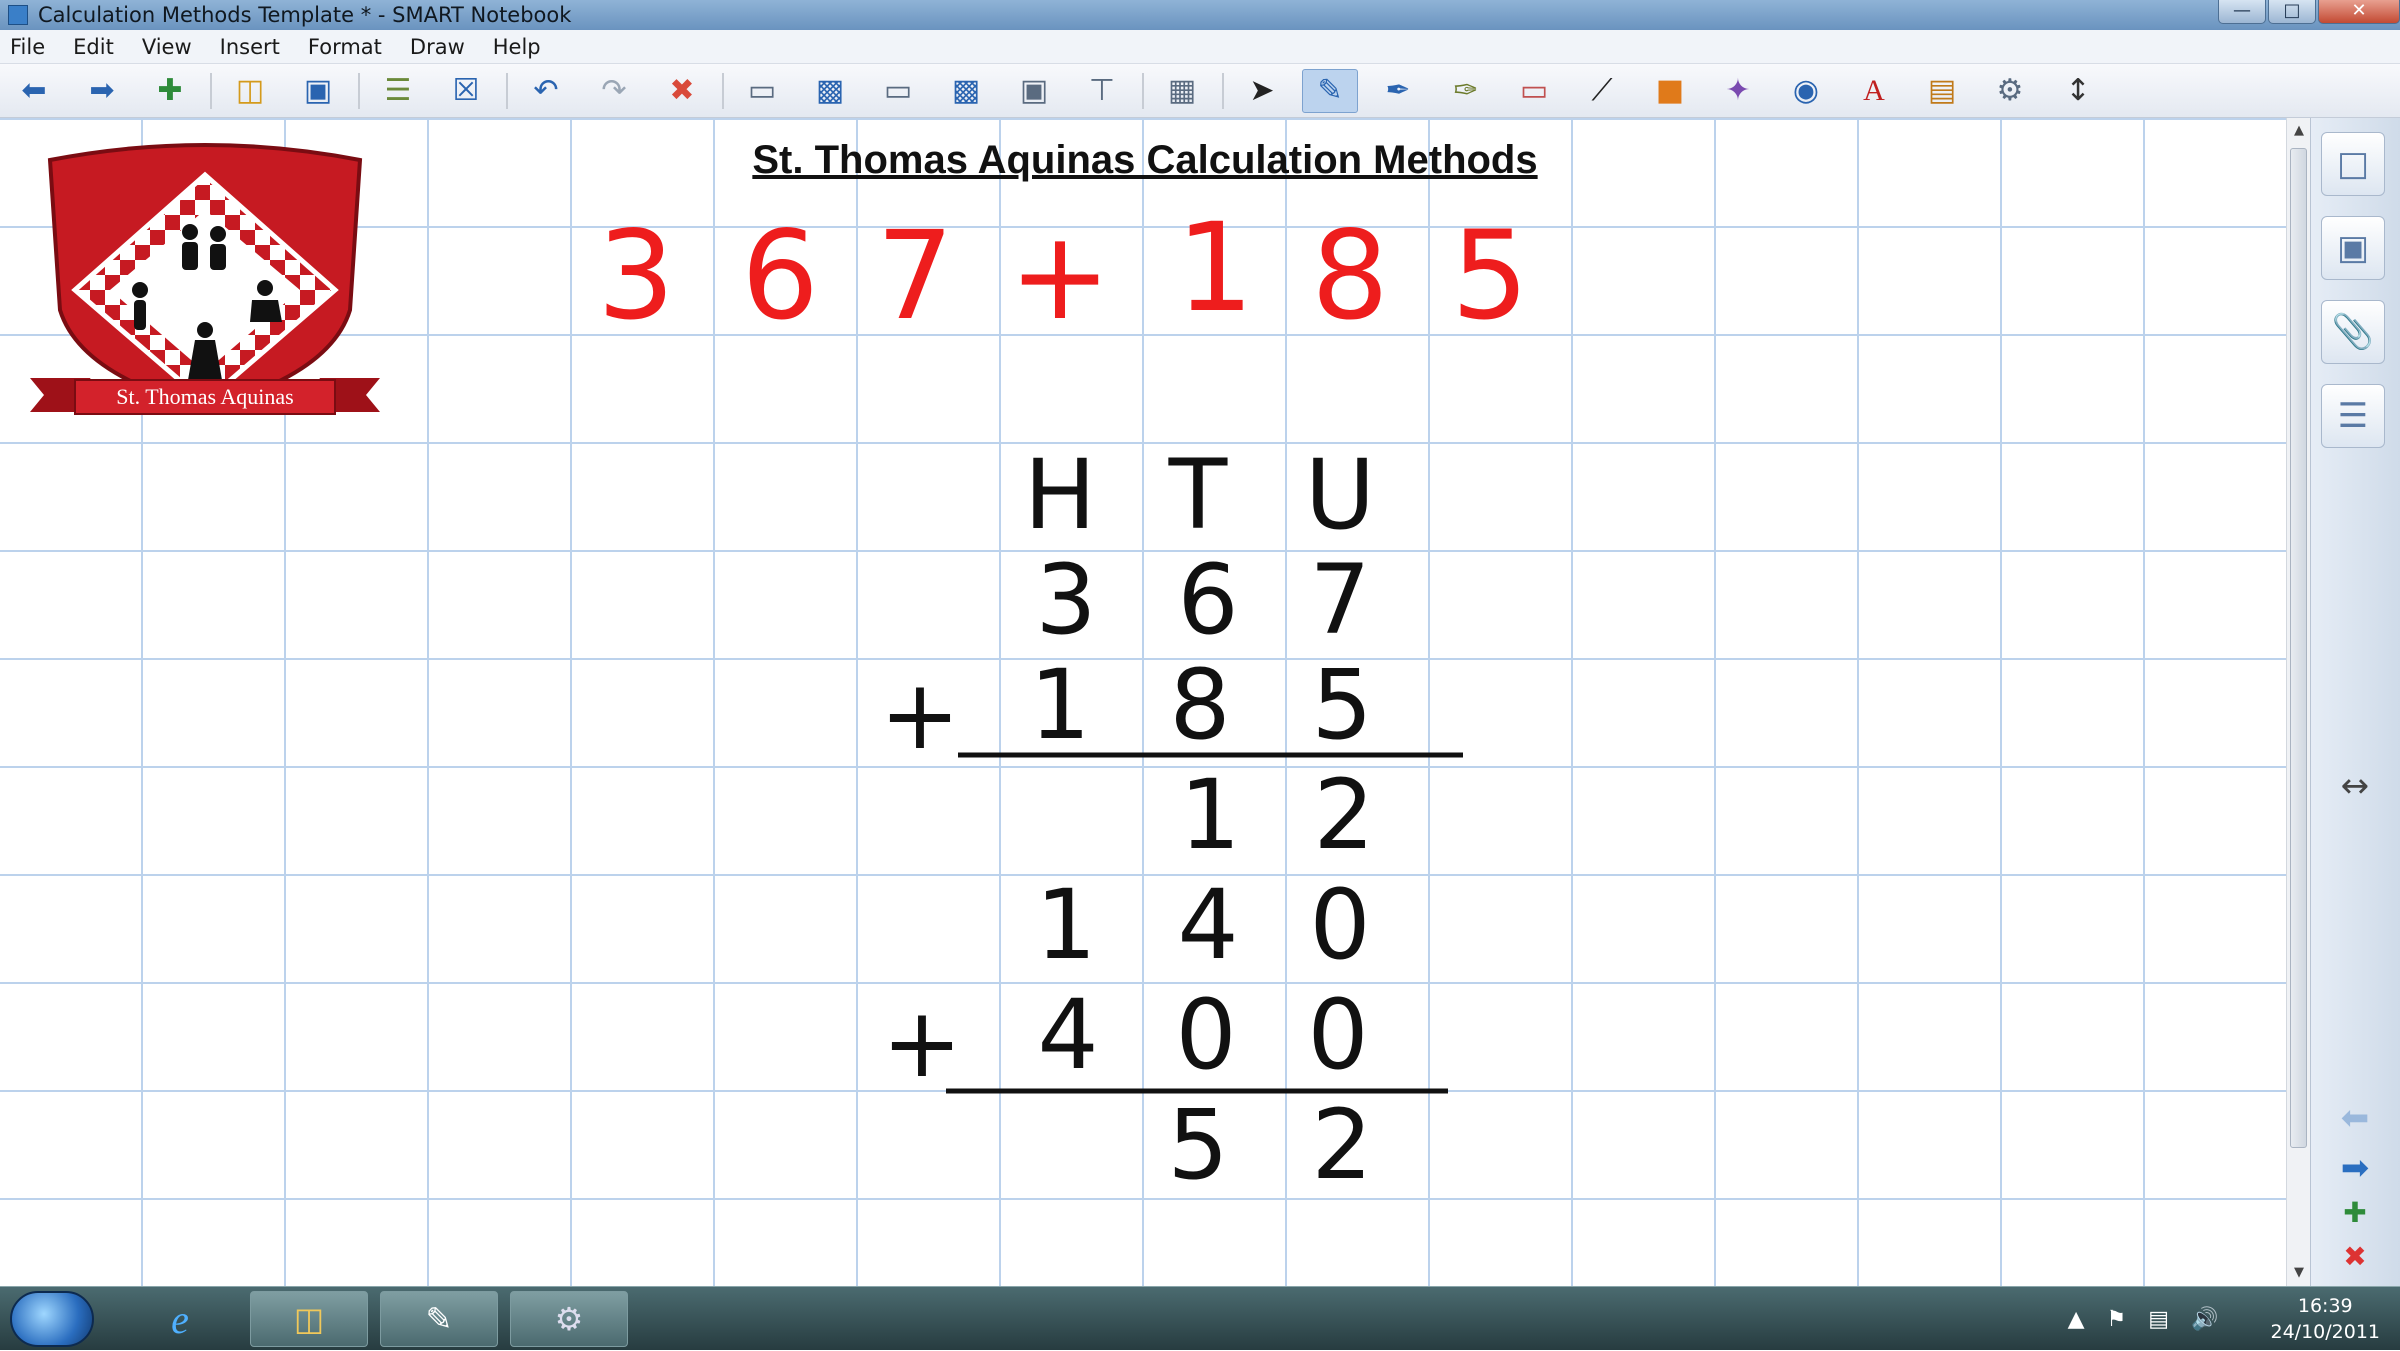 This screenshot has height=1351, width=2400. Describe the element at coordinates (1602, 91) in the screenshot. I see `line-icon: ⟋` at that location.